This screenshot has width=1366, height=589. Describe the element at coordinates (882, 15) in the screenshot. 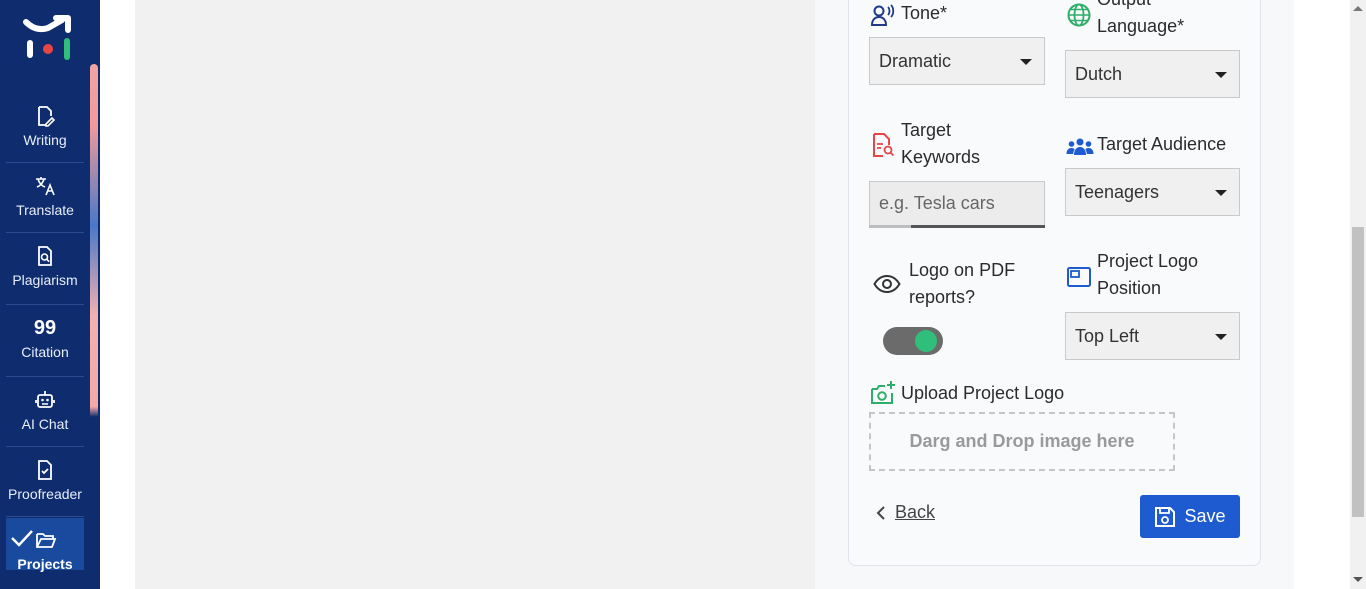

I see `speaking-person-icon` at that location.